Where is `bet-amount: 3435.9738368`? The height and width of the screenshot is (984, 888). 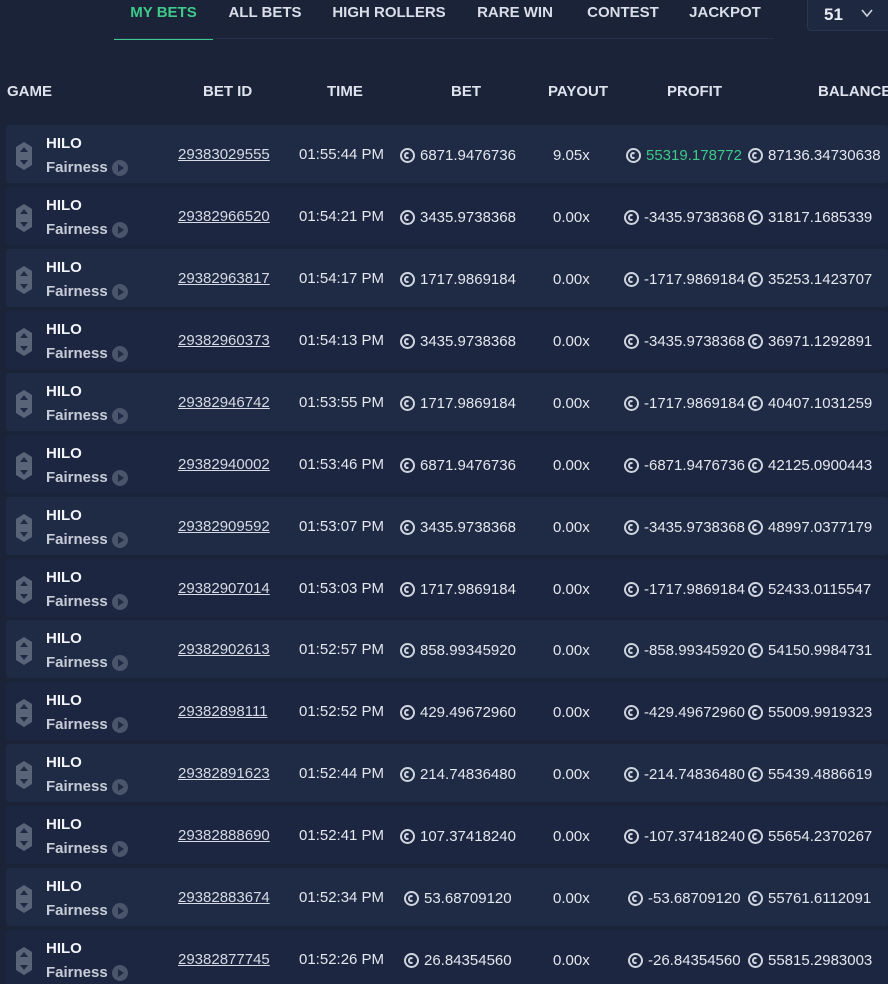
bet-amount: 3435.9738368 is located at coordinates (458, 527).